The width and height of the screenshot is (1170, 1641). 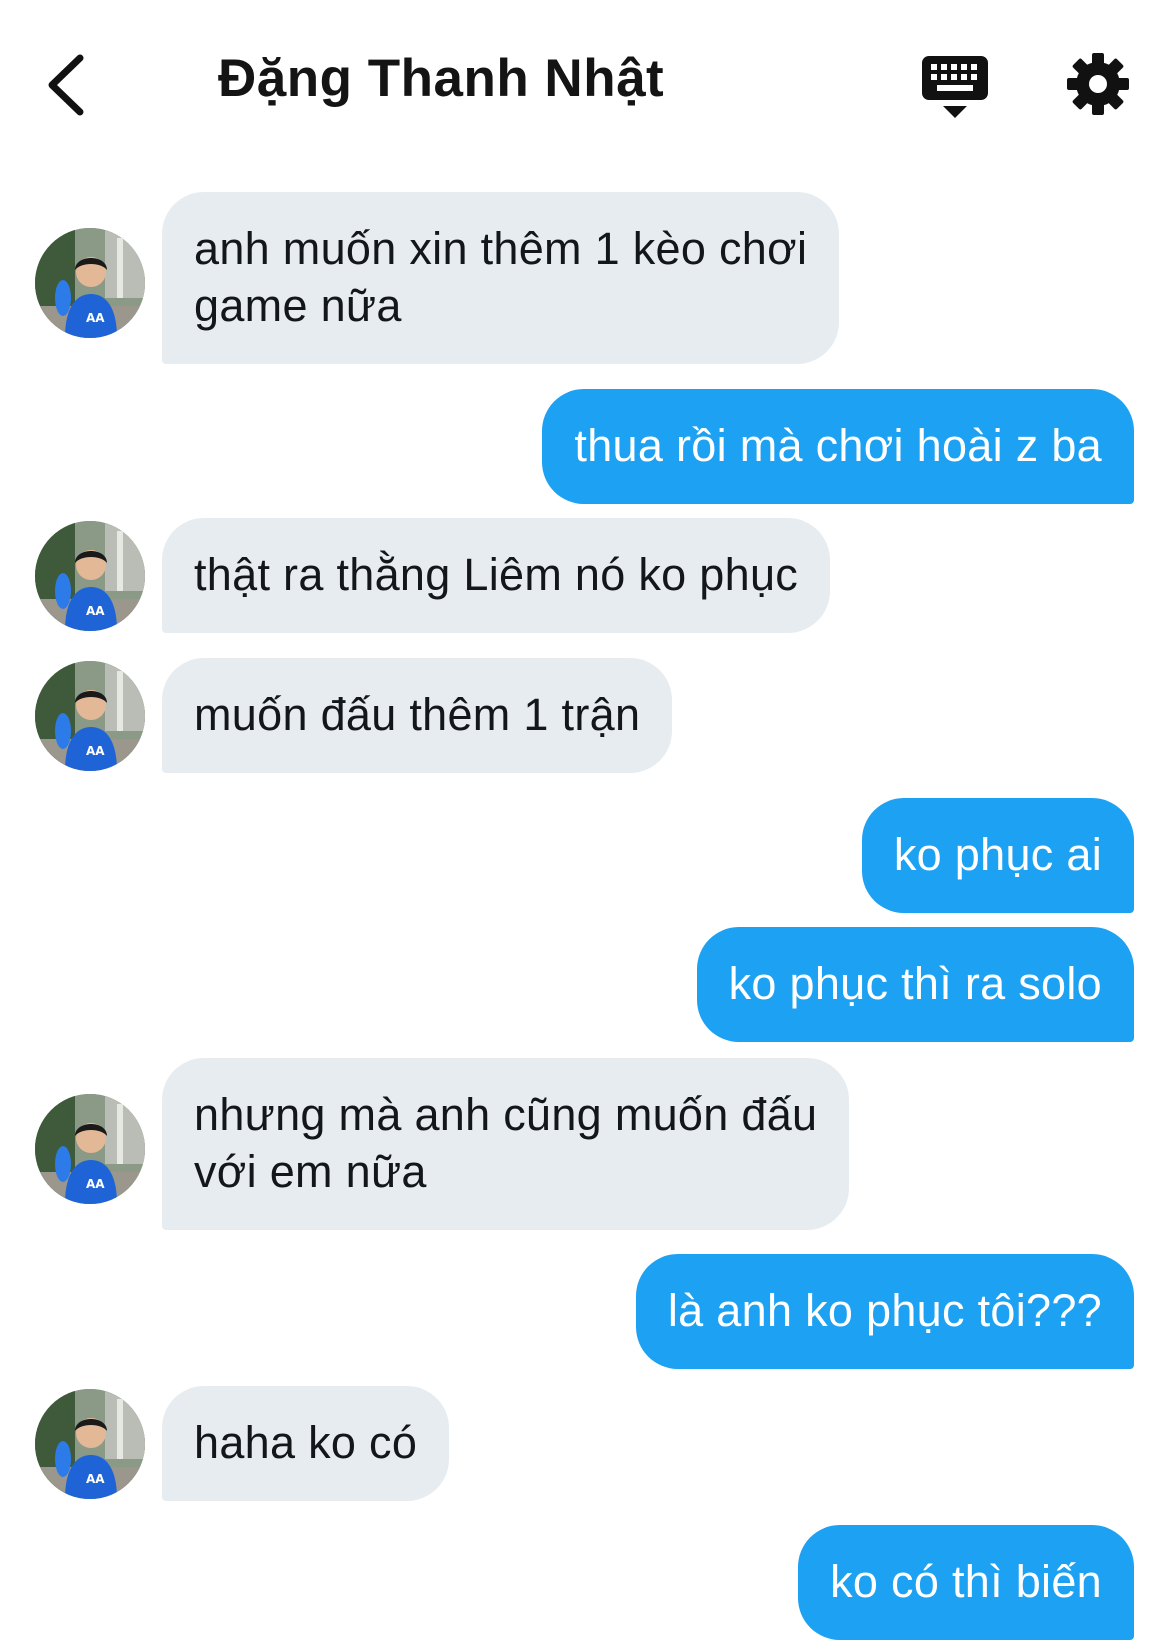 I want to click on message-text: ko phục ai, so click(x=997, y=854).